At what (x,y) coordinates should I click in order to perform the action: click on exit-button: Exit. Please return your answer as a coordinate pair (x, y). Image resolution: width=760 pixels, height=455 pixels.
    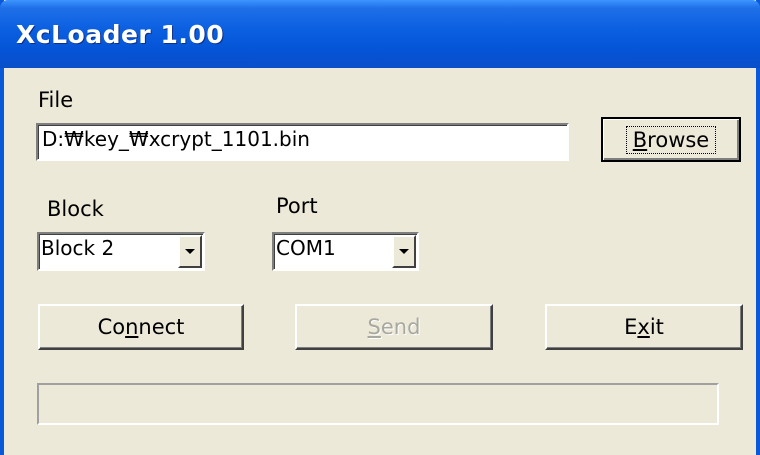
    Looking at the image, I should click on (644, 327).